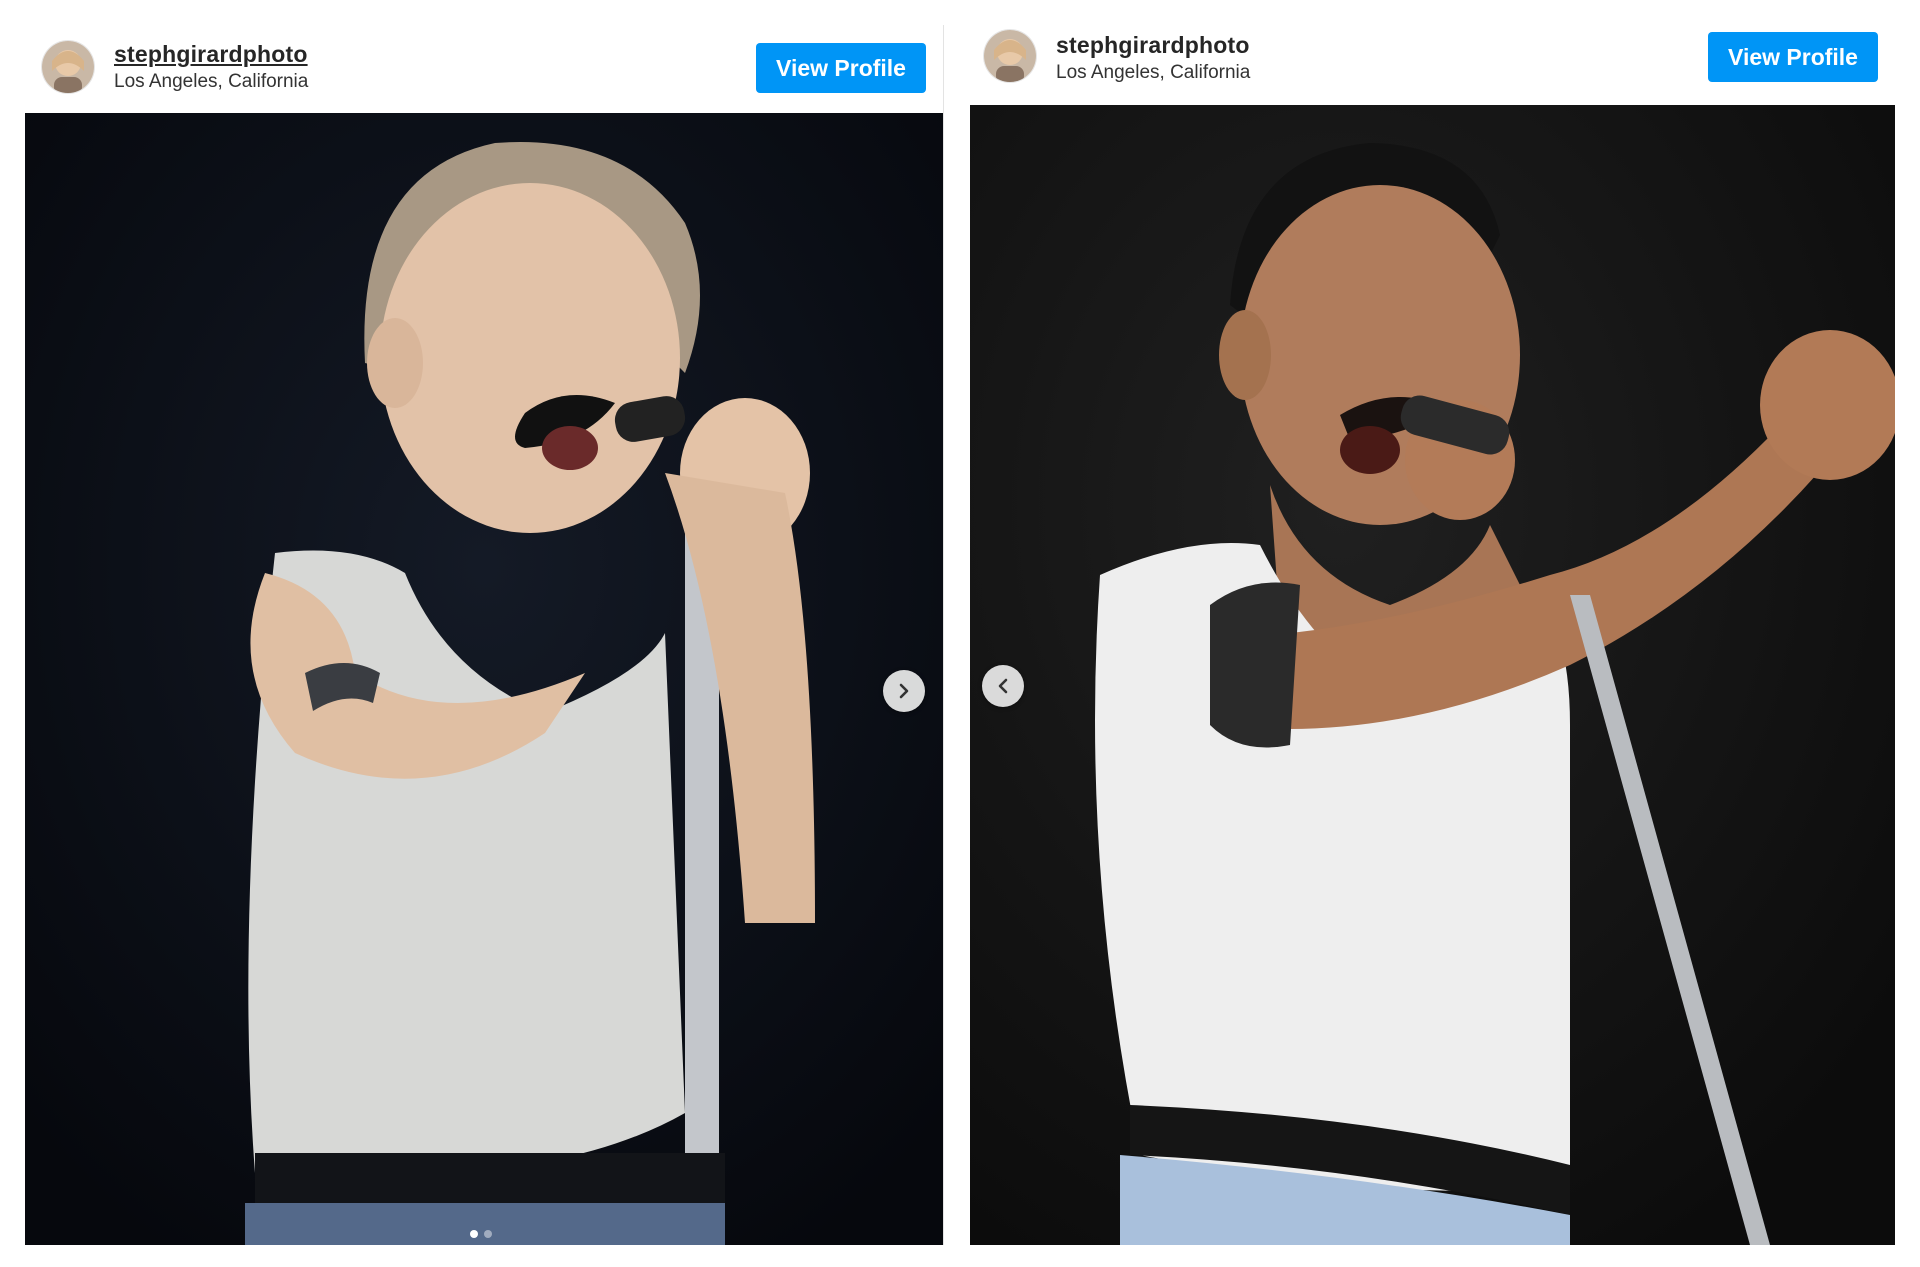 Image resolution: width=1920 pixels, height=1267 pixels. I want to click on chevron-right-icon, so click(904, 691).